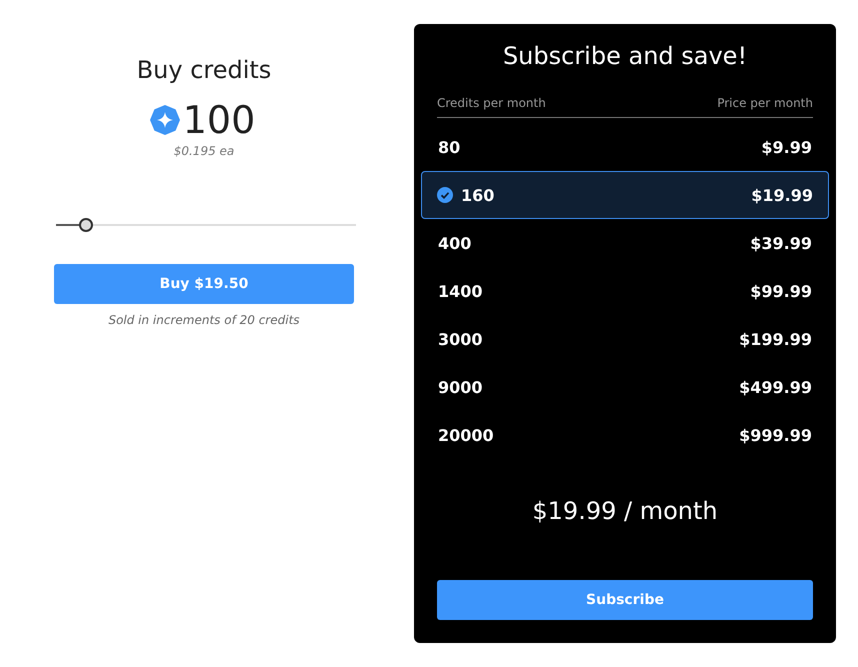  I want to click on unit-price: $0.195 ea, so click(204, 151).